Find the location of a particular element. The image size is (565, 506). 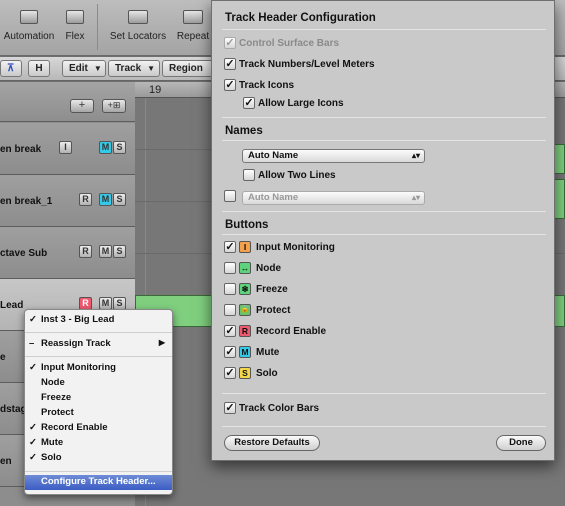

restore-defaults-button: Restore Defaults is located at coordinates (272, 443).